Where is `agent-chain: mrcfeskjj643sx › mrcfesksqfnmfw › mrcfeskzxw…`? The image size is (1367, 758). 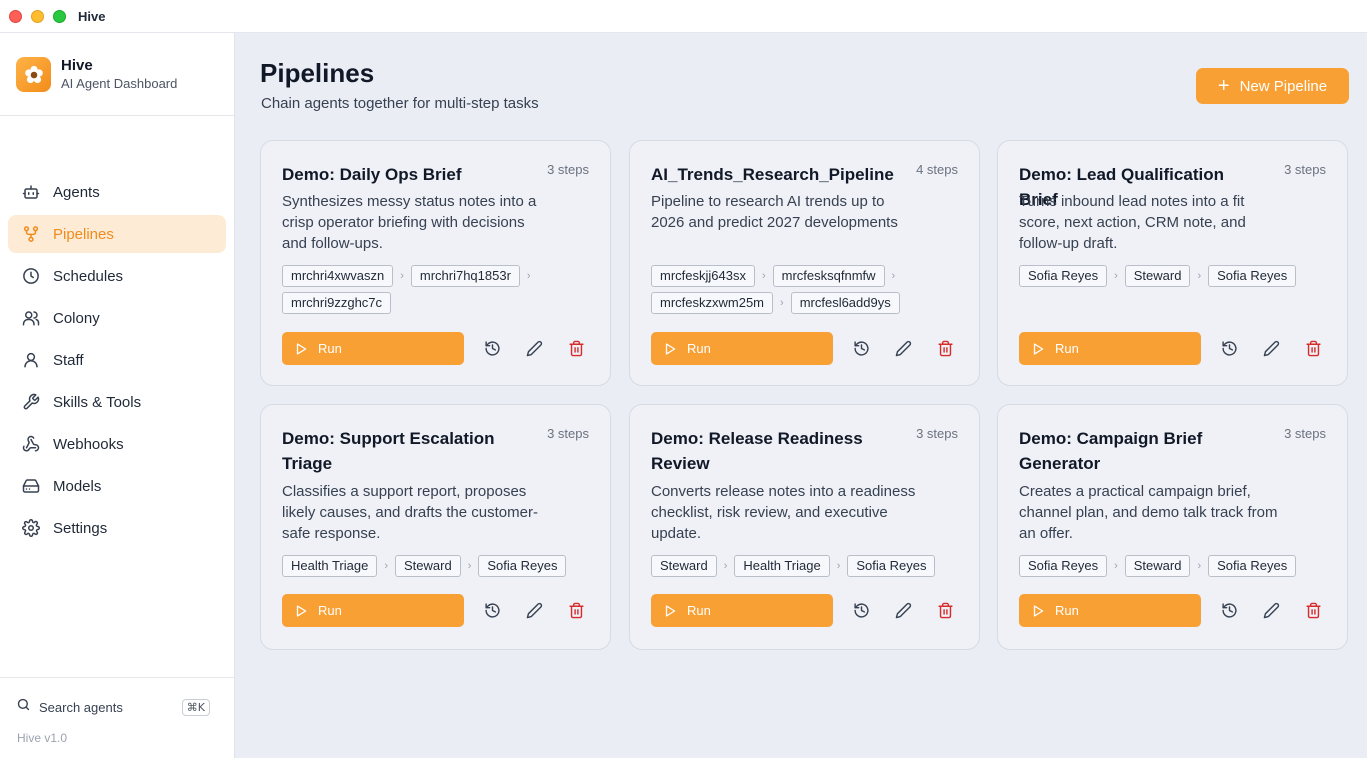 agent-chain: mrcfeskjj643sx › mrcfesksqfnmfw › mrcfeskzxw… is located at coordinates (806, 289).